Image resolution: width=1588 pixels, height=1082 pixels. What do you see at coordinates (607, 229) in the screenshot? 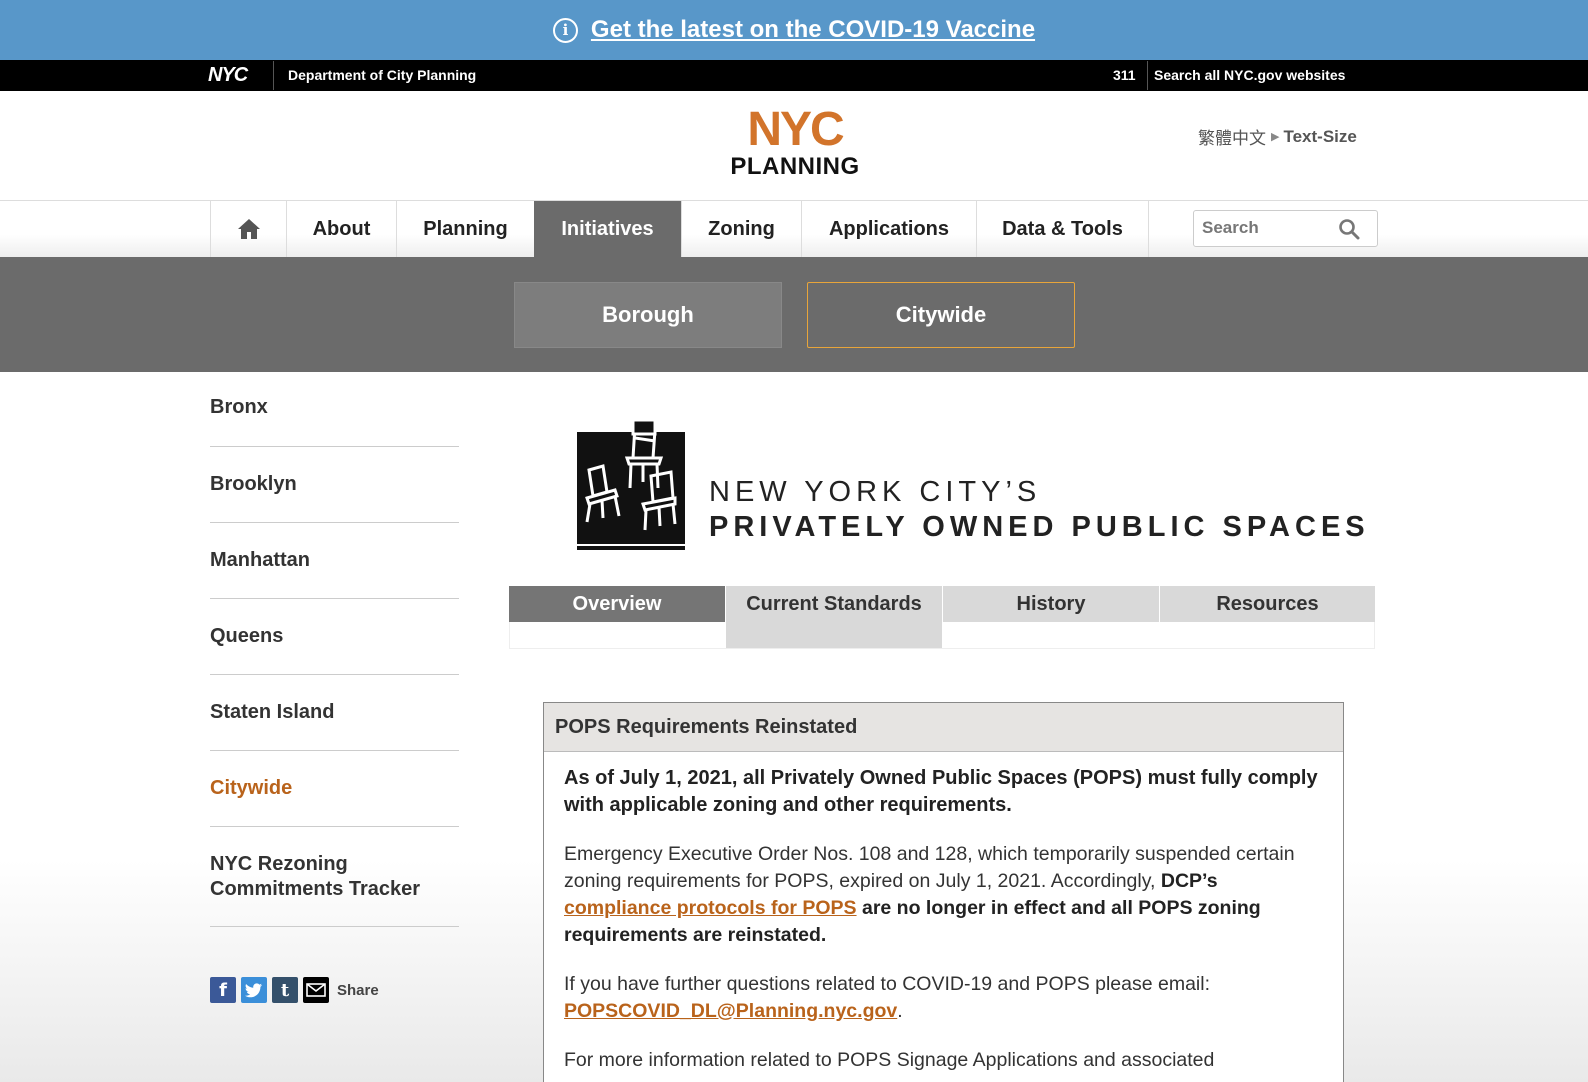
I see `nav-initiatives: Initiatives` at bounding box center [607, 229].